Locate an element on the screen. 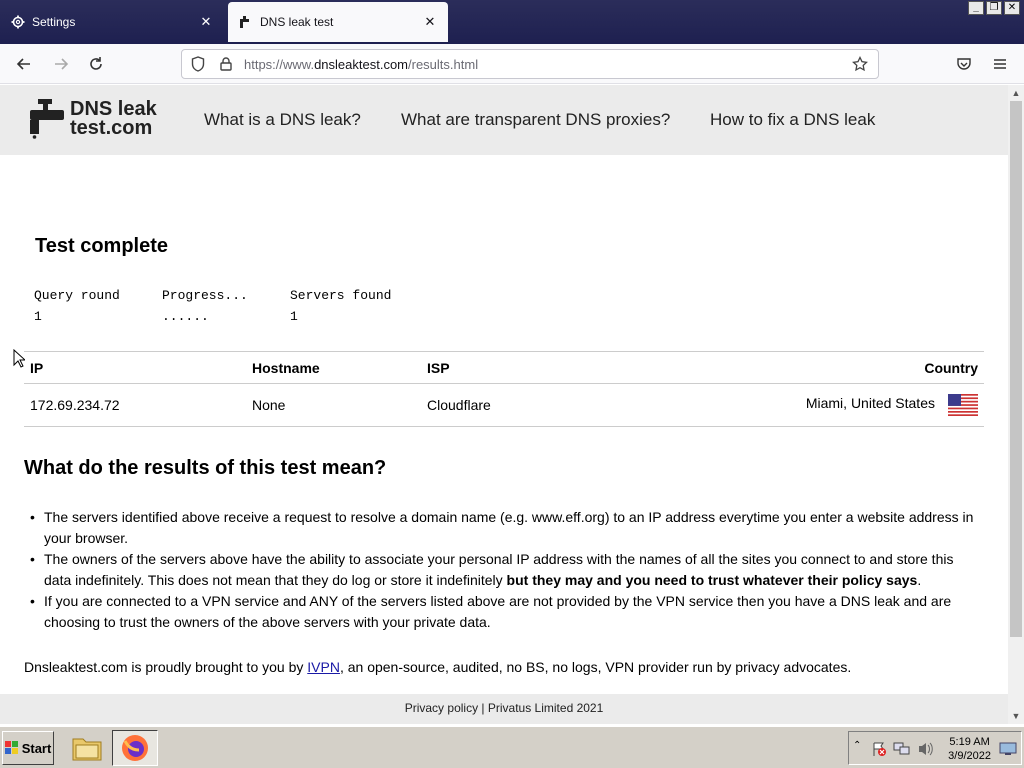  logo-line-2: test.com is located at coordinates (111, 128).